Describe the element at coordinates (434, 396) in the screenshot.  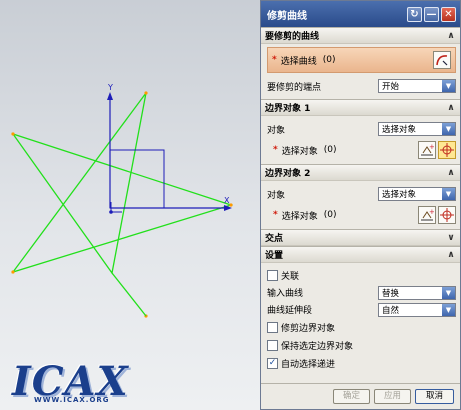
I see `cancel-button: 取消` at that location.